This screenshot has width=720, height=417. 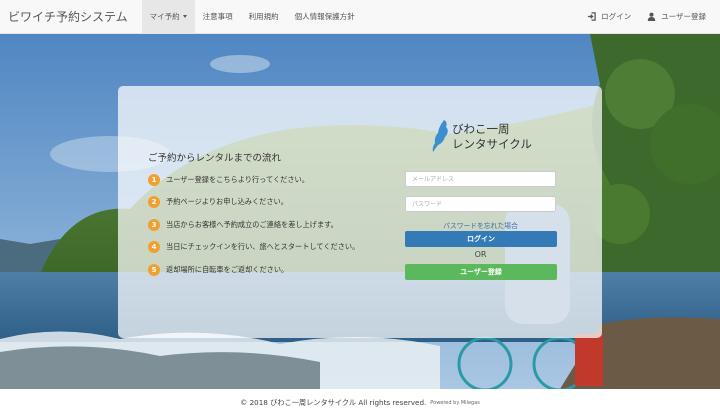 I want to click on biwako-lake-logo-icon, so click(x=440, y=136).